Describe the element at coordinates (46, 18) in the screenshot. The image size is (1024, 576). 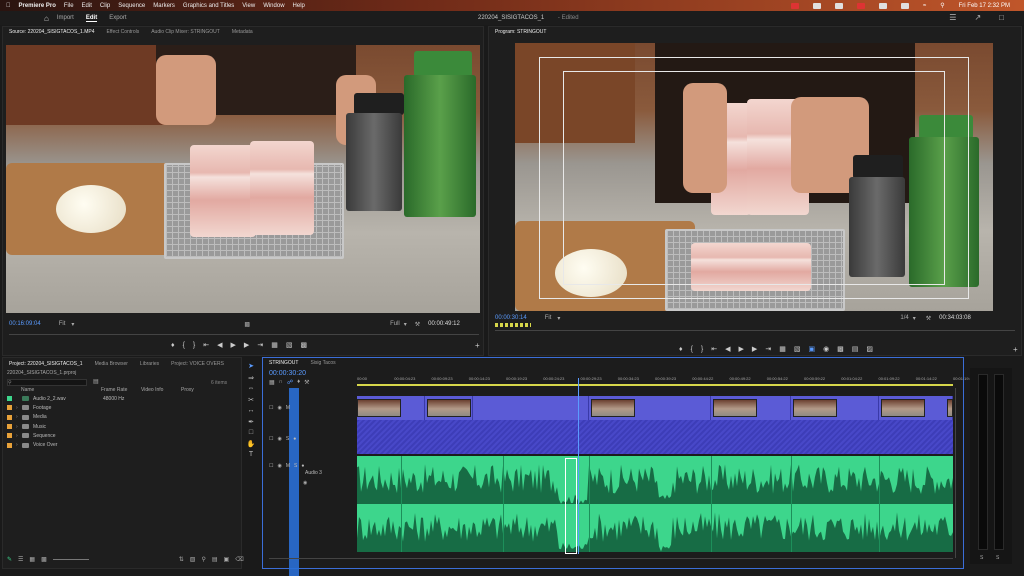
I see `home-icon: ⌂` at that location.